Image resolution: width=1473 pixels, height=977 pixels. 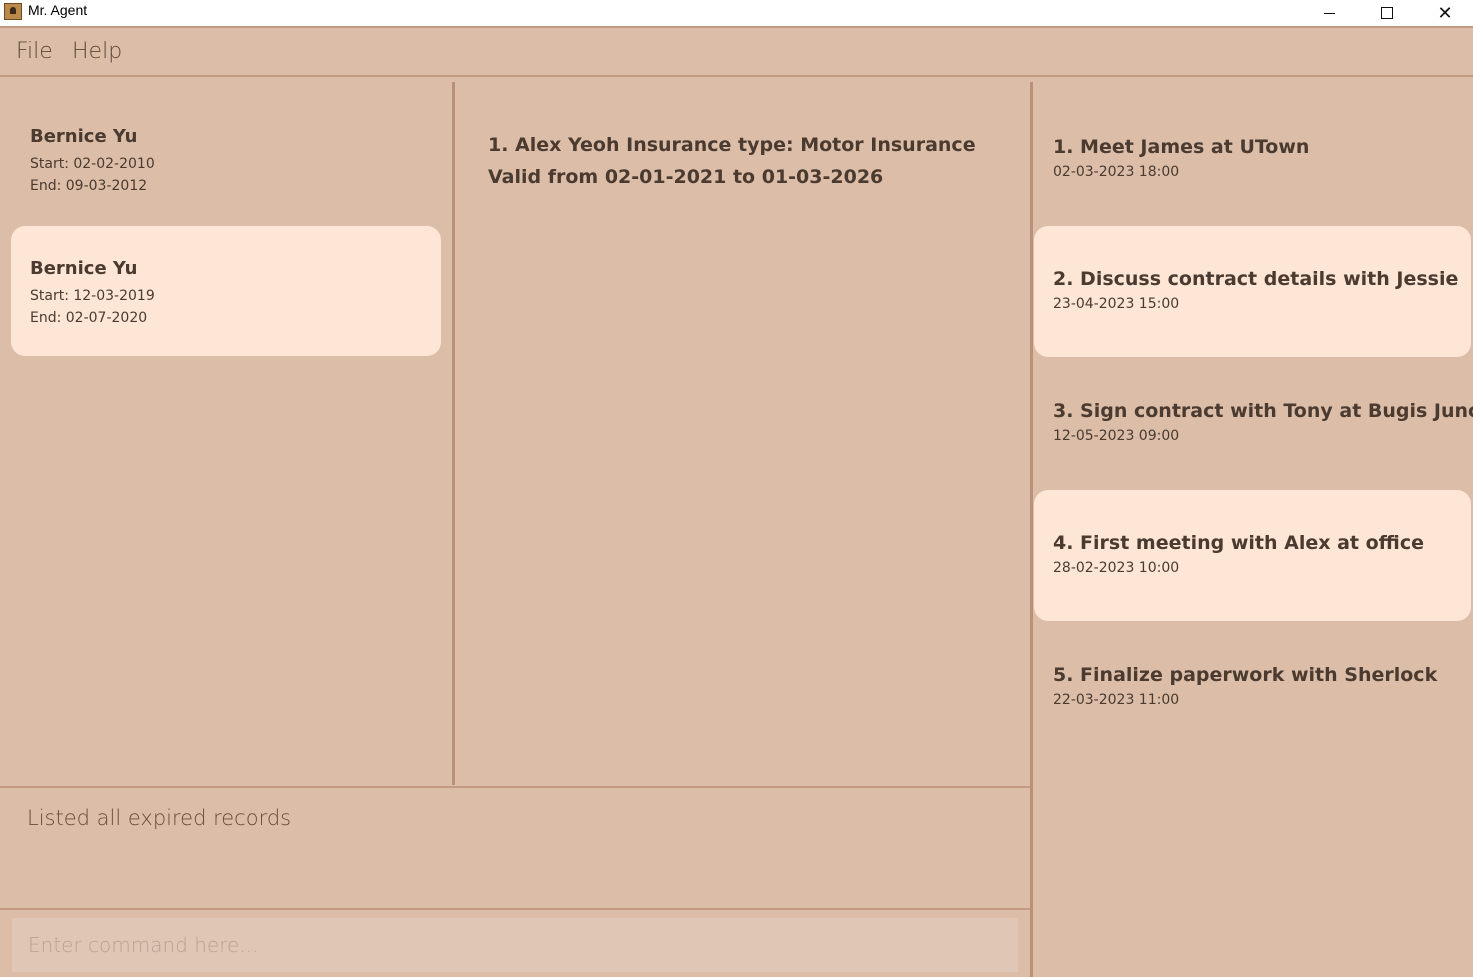 What do you see at coordinates (1031, 529) in the screenshot?
I see `panel-divider-right` at bounding box center [1031, 529].